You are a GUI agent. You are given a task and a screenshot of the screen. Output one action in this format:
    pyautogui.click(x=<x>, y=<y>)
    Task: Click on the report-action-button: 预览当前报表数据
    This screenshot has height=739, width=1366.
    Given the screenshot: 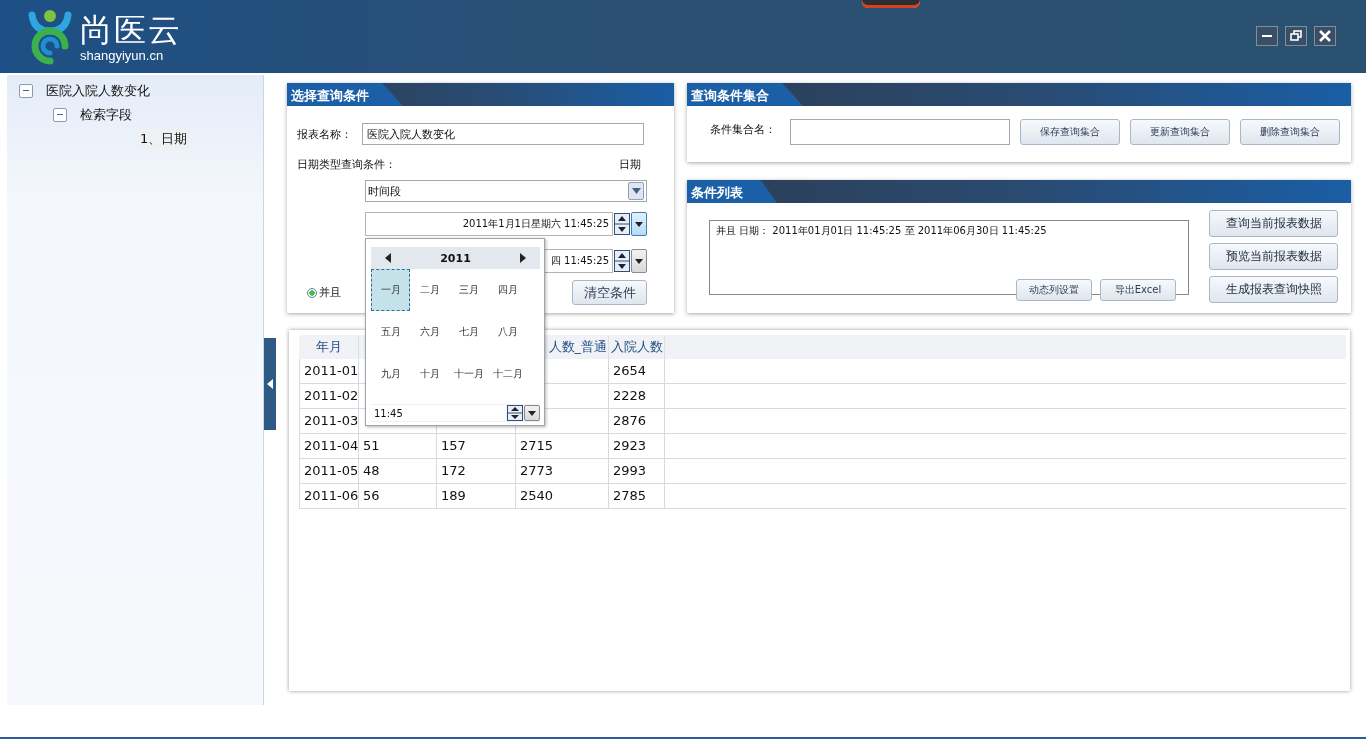 What is the action you would take?
    pyautogui.click(x=1273, y=256)
    